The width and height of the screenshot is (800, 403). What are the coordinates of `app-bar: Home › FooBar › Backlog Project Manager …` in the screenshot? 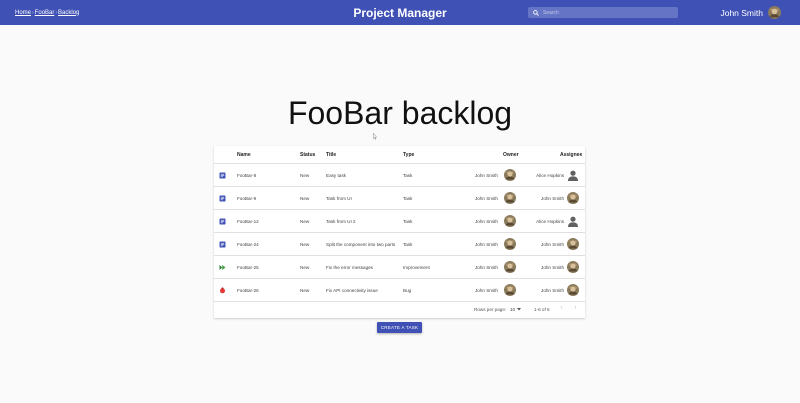 It's located at (400, 12).